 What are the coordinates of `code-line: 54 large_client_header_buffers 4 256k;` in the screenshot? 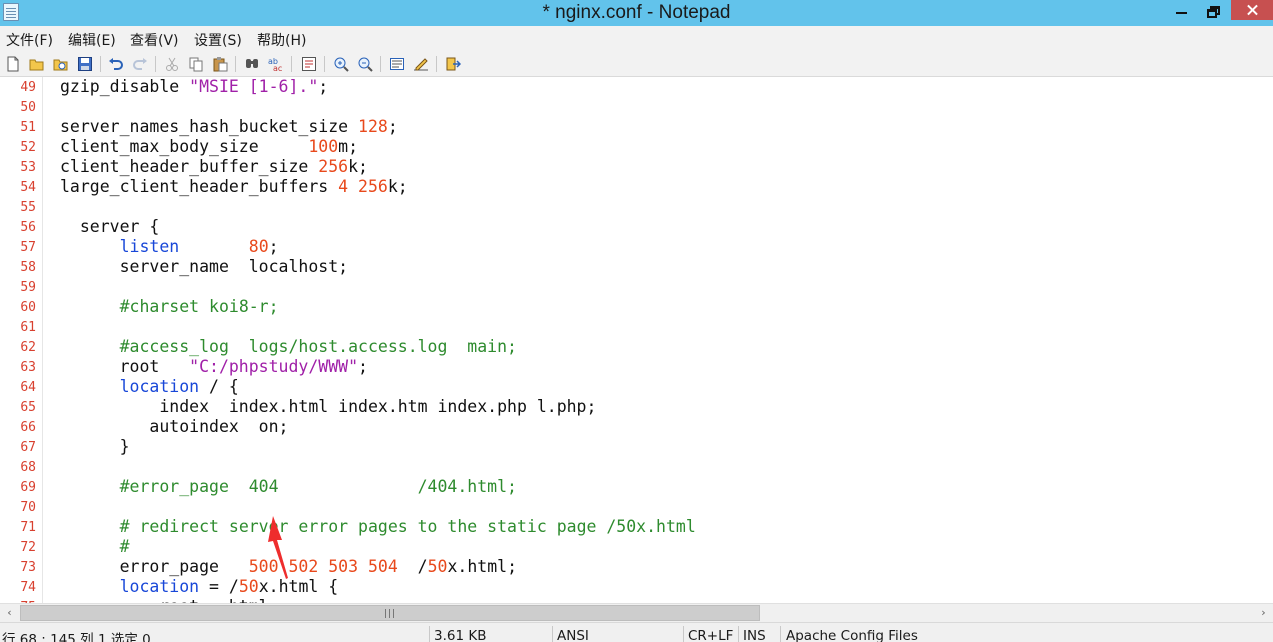 It's located at (636, 187).